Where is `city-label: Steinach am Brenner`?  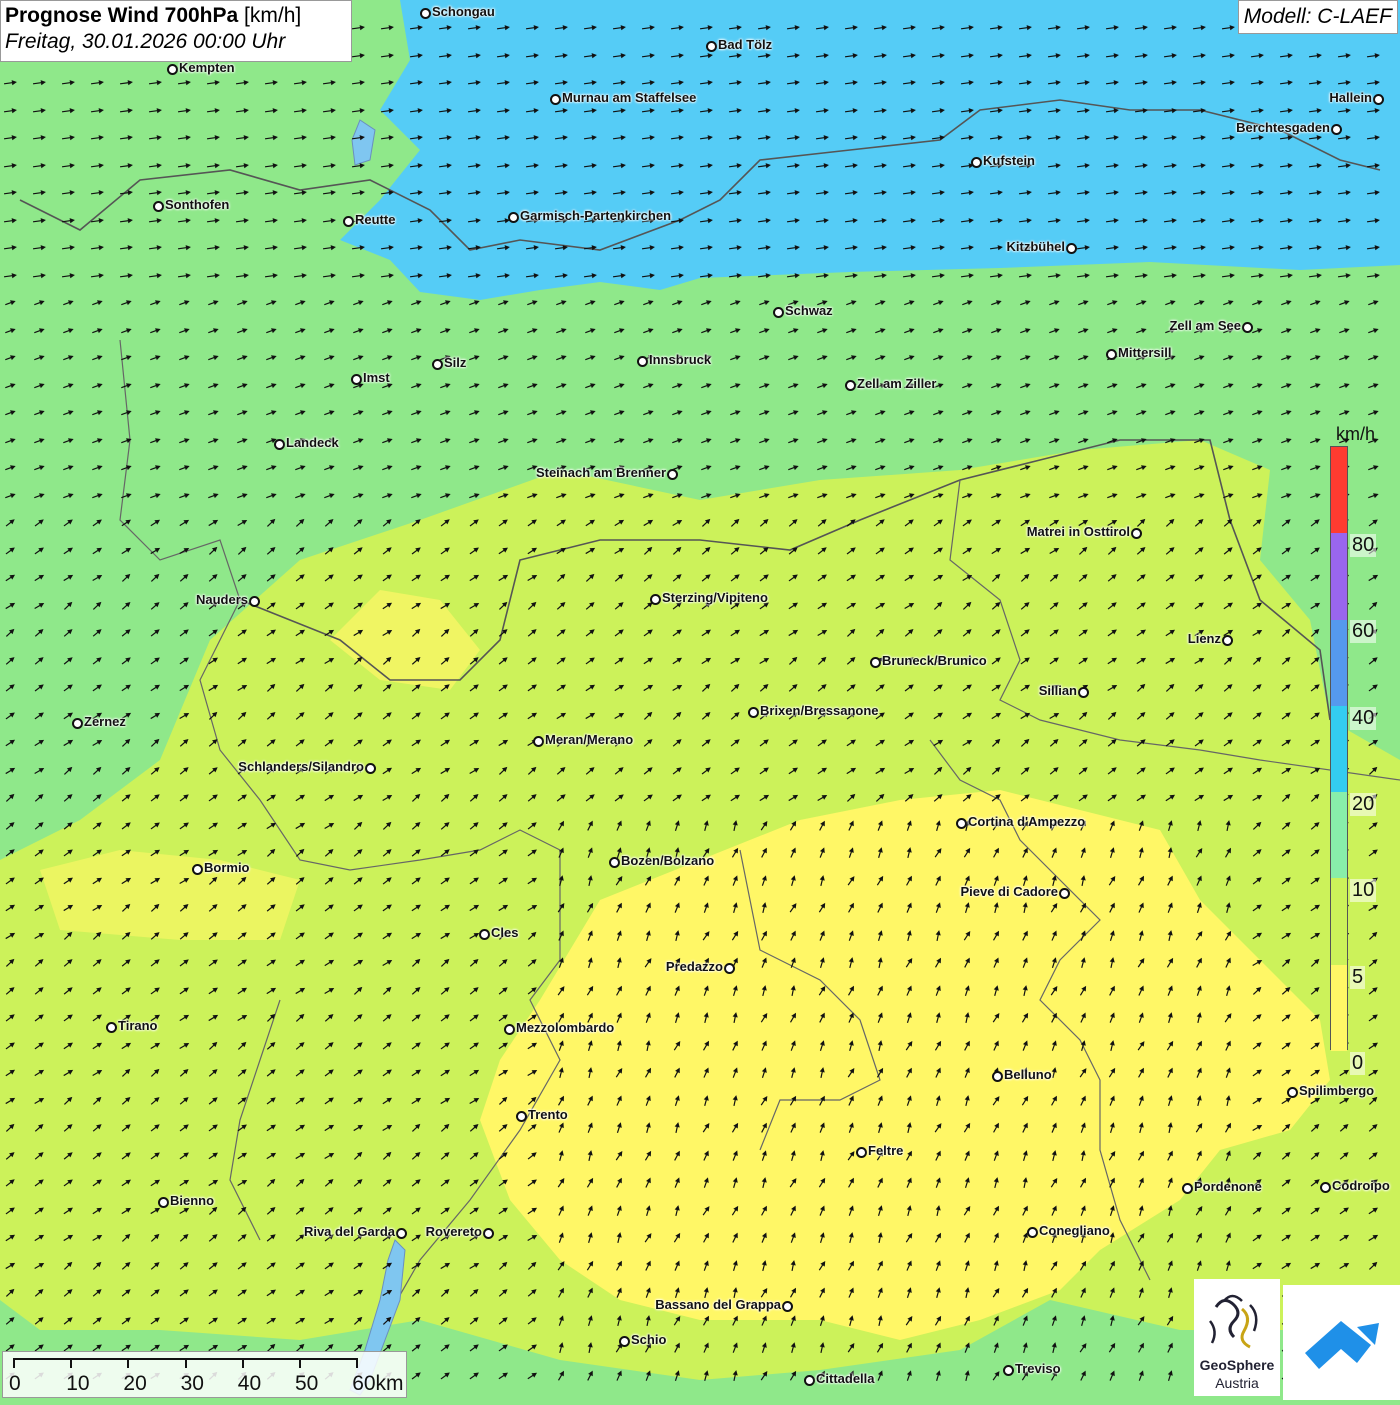
city-label: Steinach am Brenner is located at coordinates (600, 472).